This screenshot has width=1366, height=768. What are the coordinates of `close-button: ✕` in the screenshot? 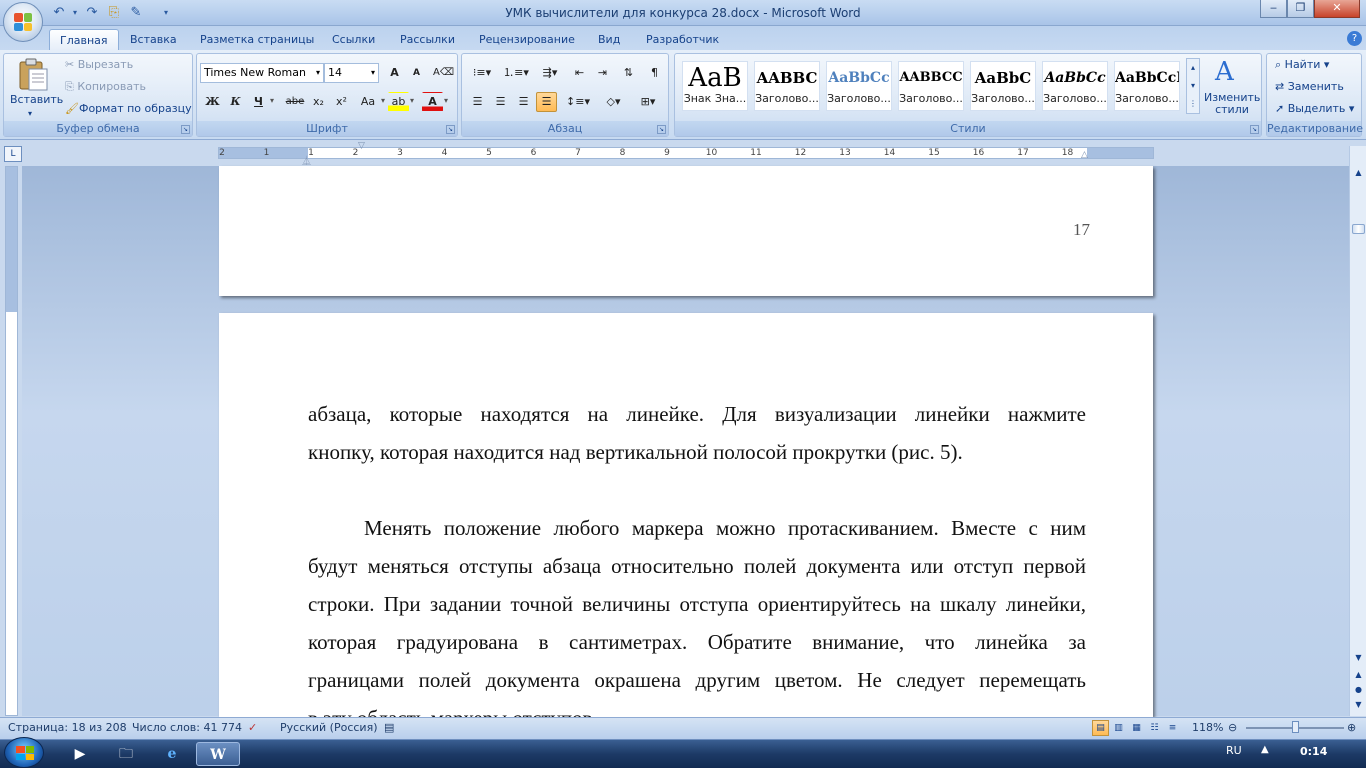 It's located at (1337, 9).